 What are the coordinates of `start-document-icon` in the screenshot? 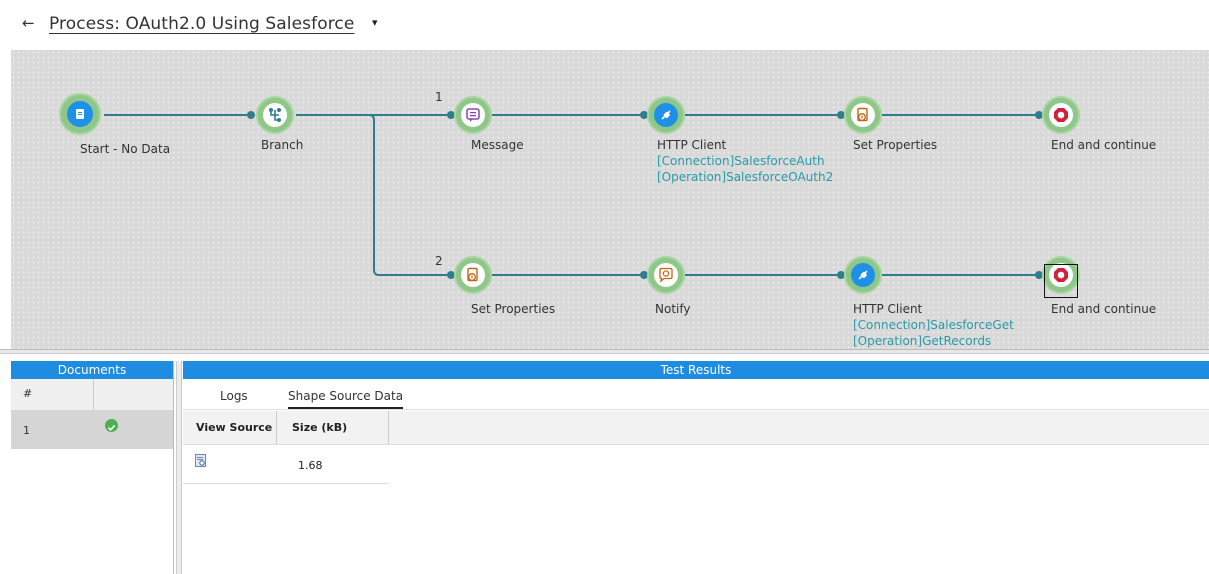 It's located at (80, 114).